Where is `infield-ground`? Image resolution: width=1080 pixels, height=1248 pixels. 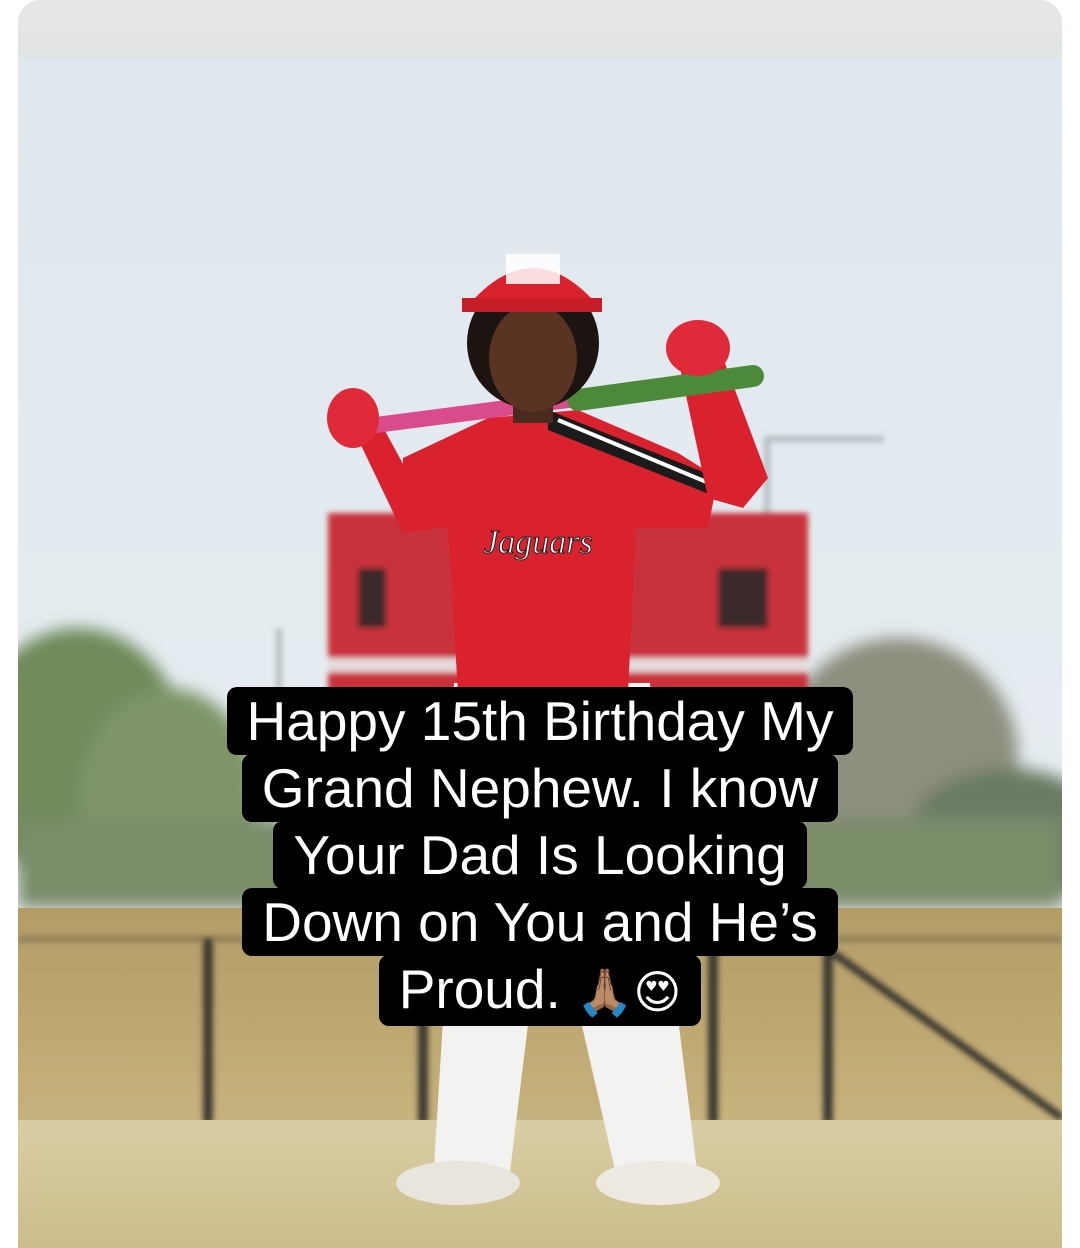
infield-ground is located at coordinates (540, 1184).